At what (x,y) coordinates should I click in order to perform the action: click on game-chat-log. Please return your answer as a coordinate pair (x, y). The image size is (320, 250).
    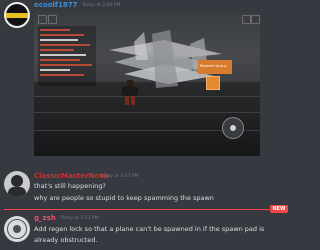
    Looking at the image, I should click on (67, 56).